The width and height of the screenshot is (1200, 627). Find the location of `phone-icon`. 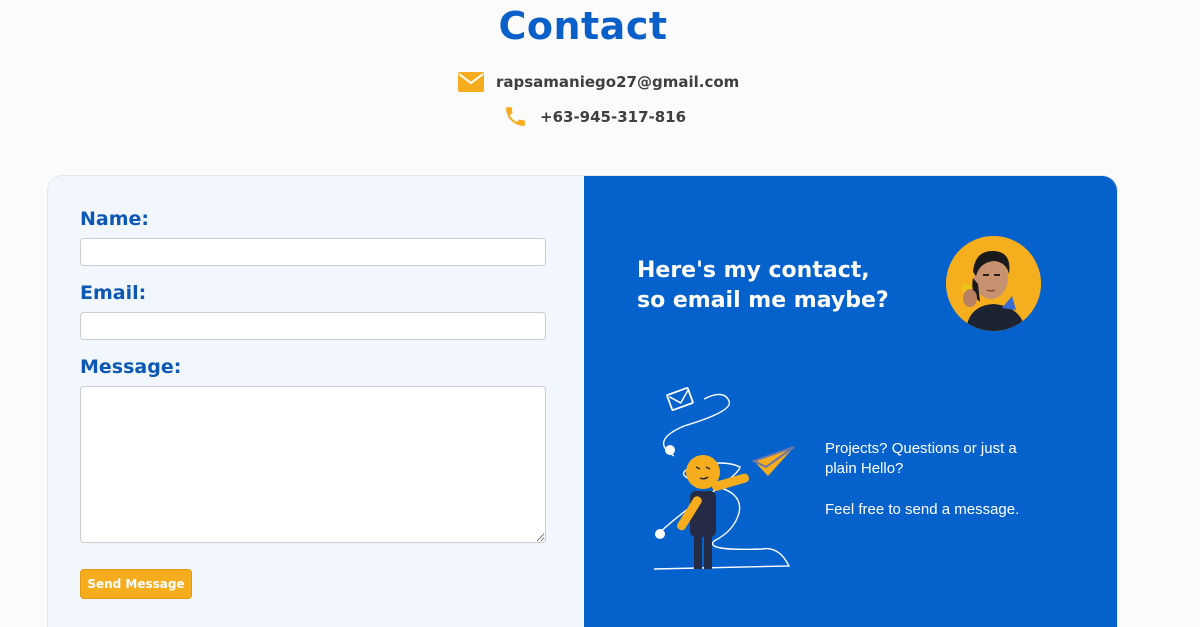

phone-icon is located at coordinates (515, 116).